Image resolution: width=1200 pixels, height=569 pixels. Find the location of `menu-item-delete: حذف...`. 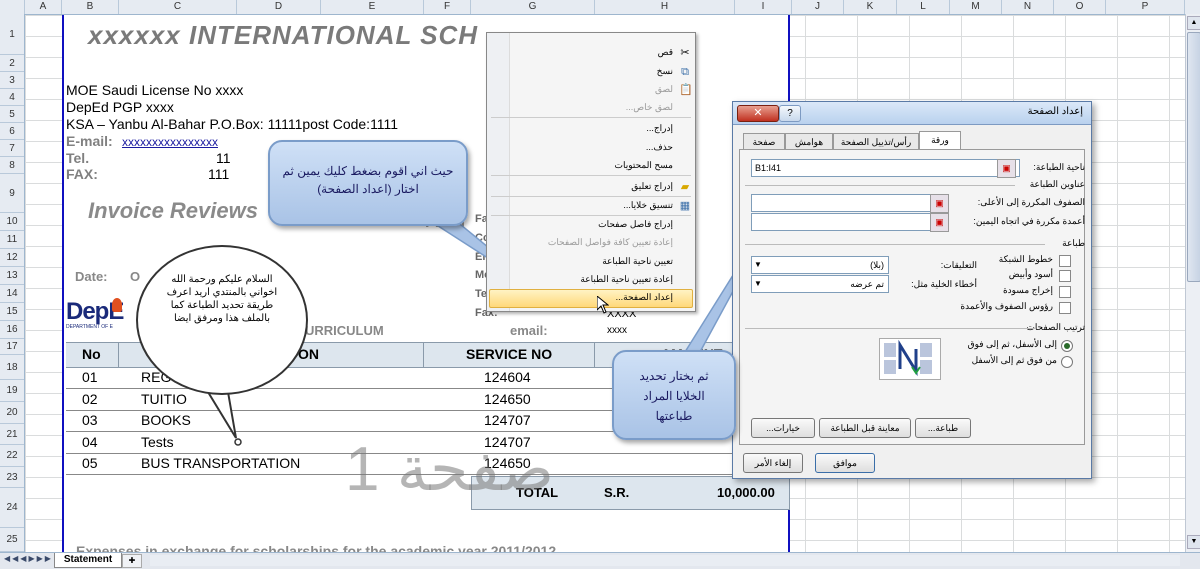

menu-item-delete: حذف... is located at coordinates (659, 147).